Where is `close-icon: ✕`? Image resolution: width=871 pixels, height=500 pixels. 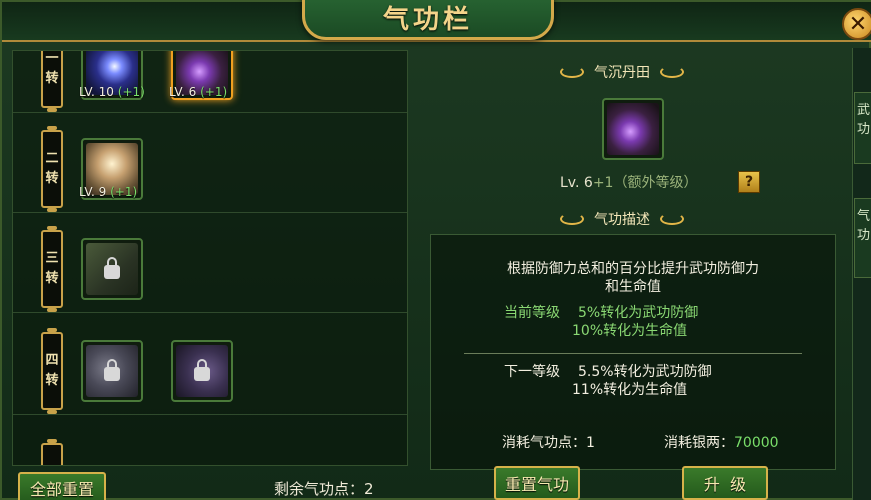 close-icon: ✕ is located at coordinates (858, 24).